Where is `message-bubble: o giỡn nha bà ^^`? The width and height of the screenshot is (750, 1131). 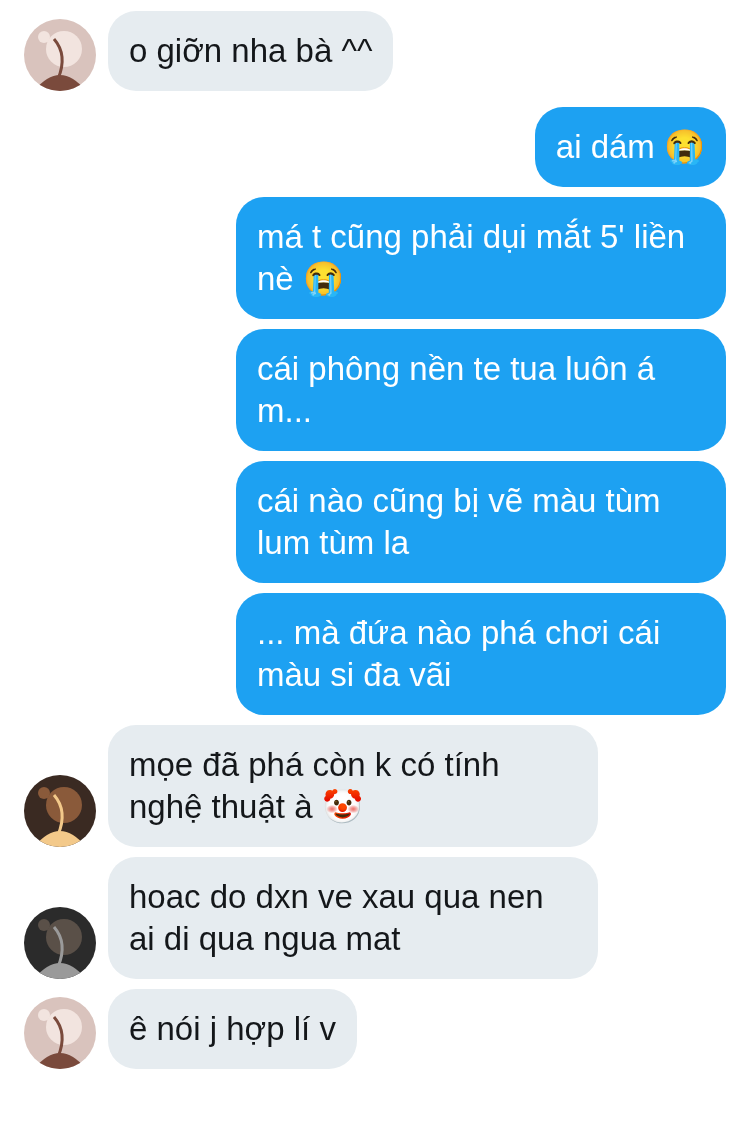
message-bubble: o giỡn nha bà ^^ is located at coordinates (251, 51).